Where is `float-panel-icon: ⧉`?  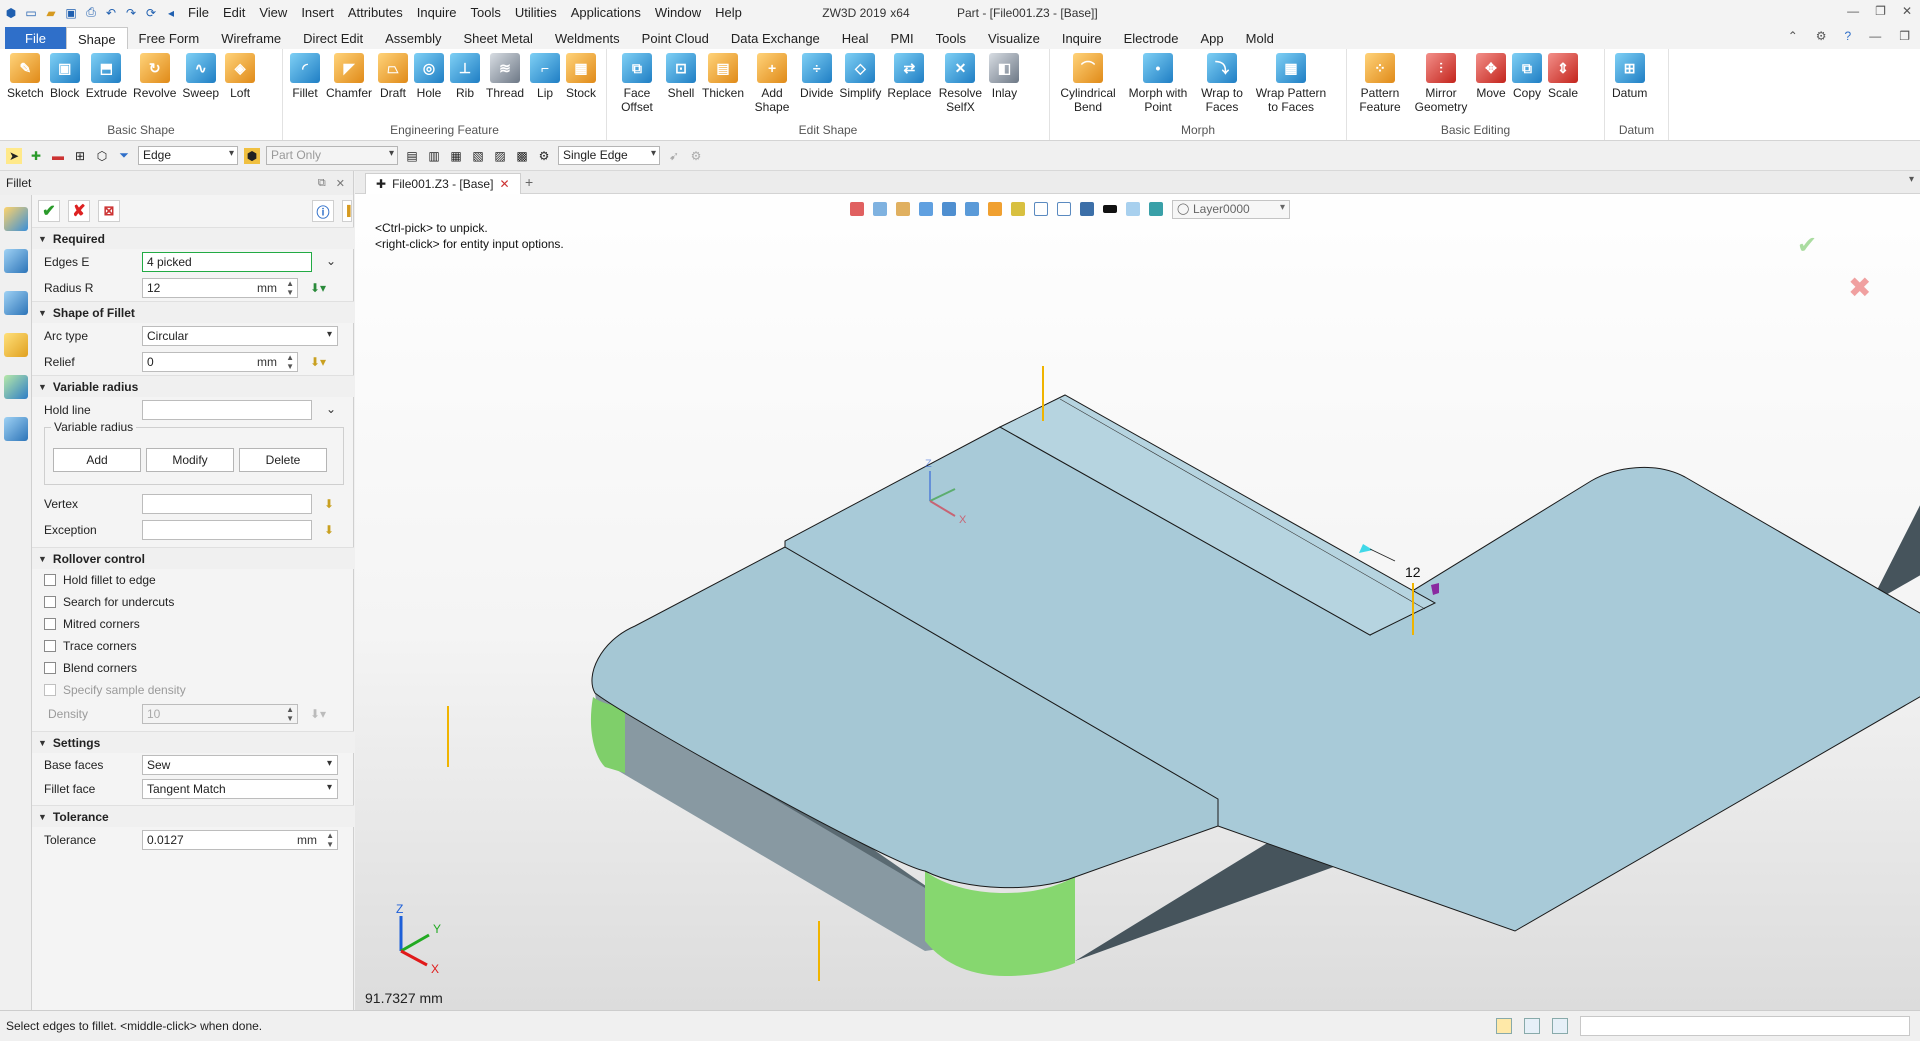 float-panel-icon: ⧉ is located at coordinates (322, 183).